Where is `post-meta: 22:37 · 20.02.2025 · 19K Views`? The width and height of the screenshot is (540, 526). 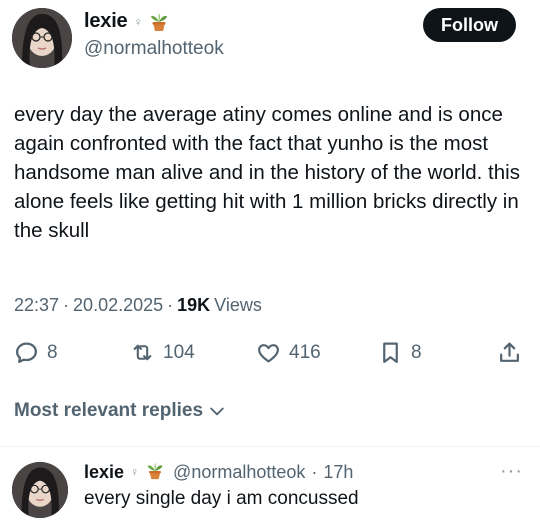
post-meta: 22:37 · 20.02.2025 · 19K Views is located at coordinates (138, 305).